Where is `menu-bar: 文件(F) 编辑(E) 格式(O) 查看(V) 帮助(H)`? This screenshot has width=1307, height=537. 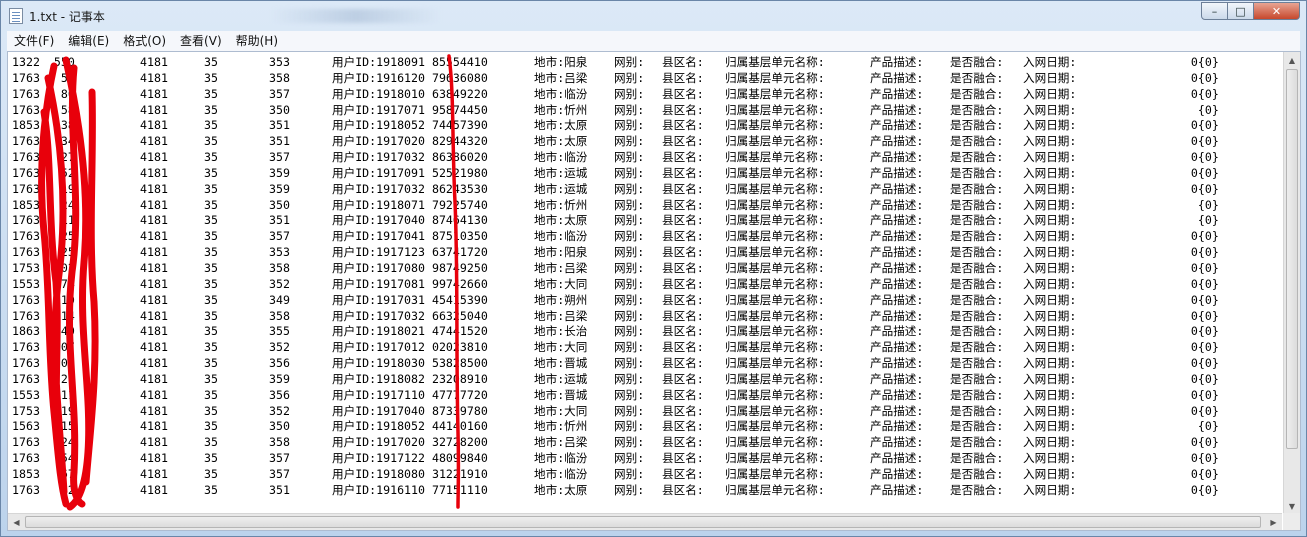 menu-bar: 文件(F) 编辑(E) 格式(O) 查看(V) 帮助(H) is located at coordinates (653, 41).